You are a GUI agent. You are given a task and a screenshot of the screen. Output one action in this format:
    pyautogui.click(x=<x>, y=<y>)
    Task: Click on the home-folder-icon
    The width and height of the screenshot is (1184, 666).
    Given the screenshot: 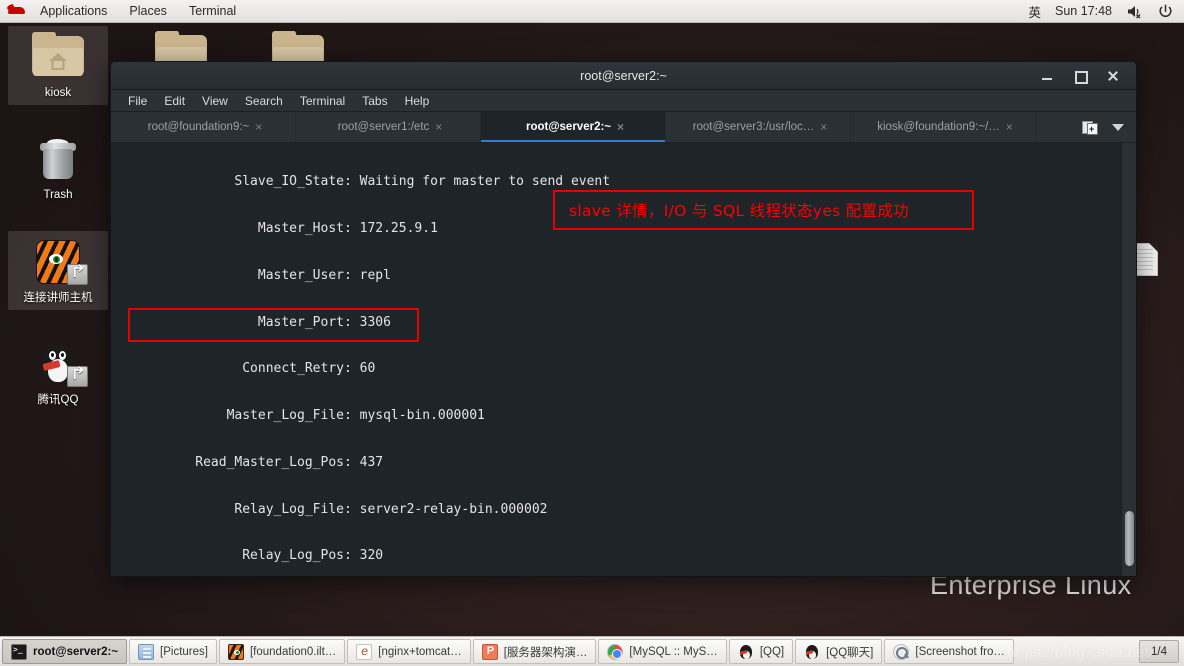 What is the action you would take?
    pyautogui.click(x=58, y=57)
    